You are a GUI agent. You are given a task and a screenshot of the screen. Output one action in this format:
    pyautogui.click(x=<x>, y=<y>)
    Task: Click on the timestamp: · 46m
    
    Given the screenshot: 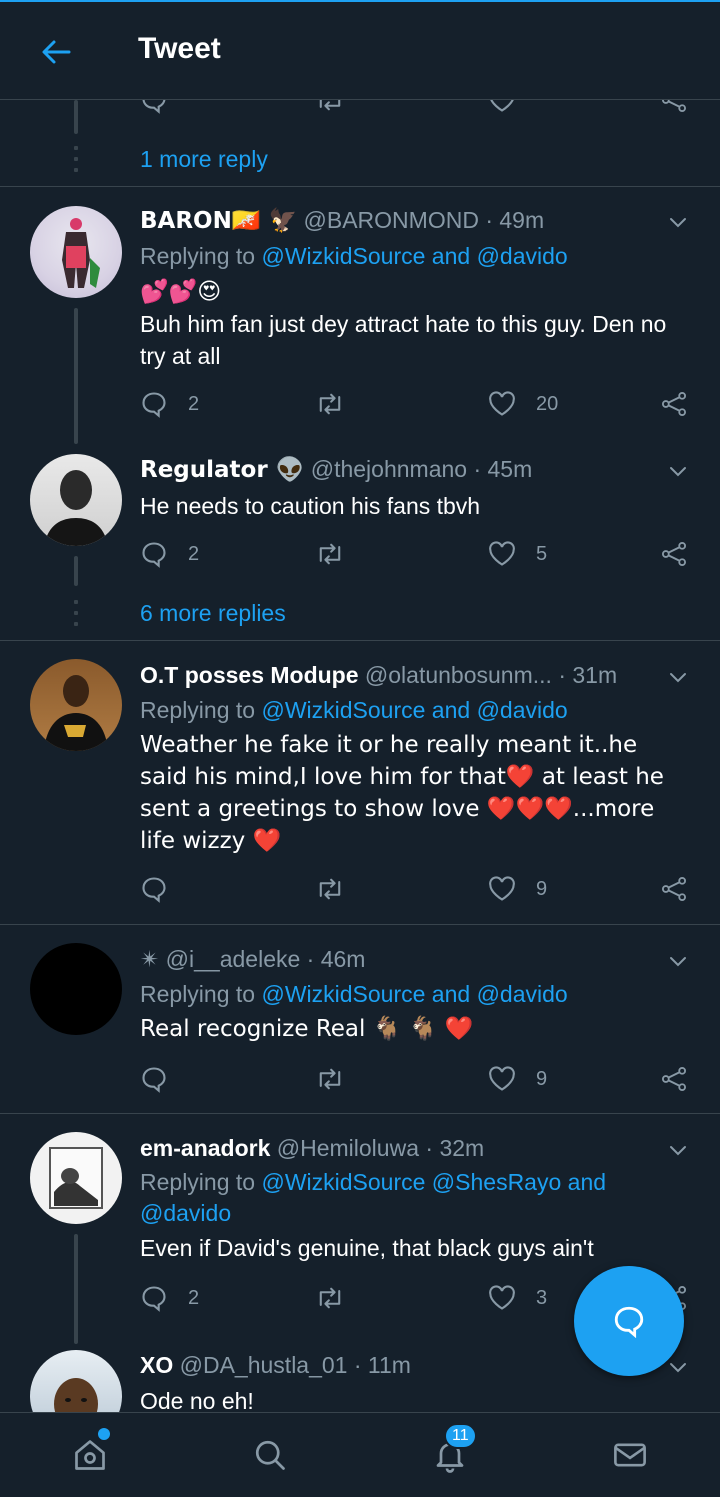 What is the action you would take?
    pyautogui.click(x=336, y=959)
    